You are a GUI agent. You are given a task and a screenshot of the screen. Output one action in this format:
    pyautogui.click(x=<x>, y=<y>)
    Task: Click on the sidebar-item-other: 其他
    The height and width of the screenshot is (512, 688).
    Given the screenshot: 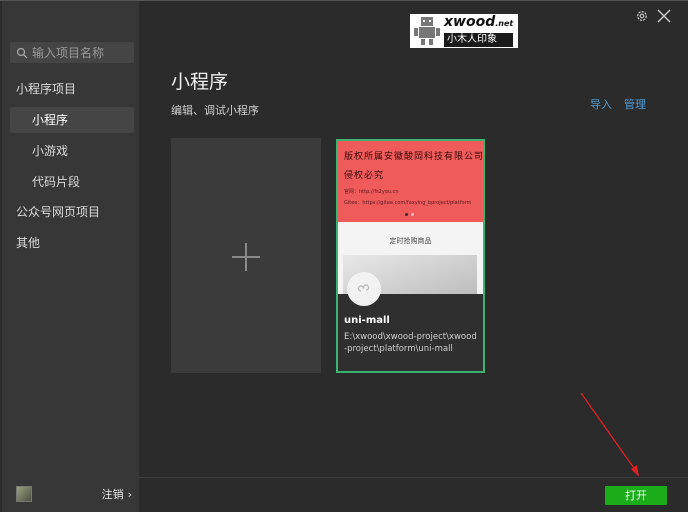 What is the action you would take?
    pyautogui.click(x=70, y=243)
    